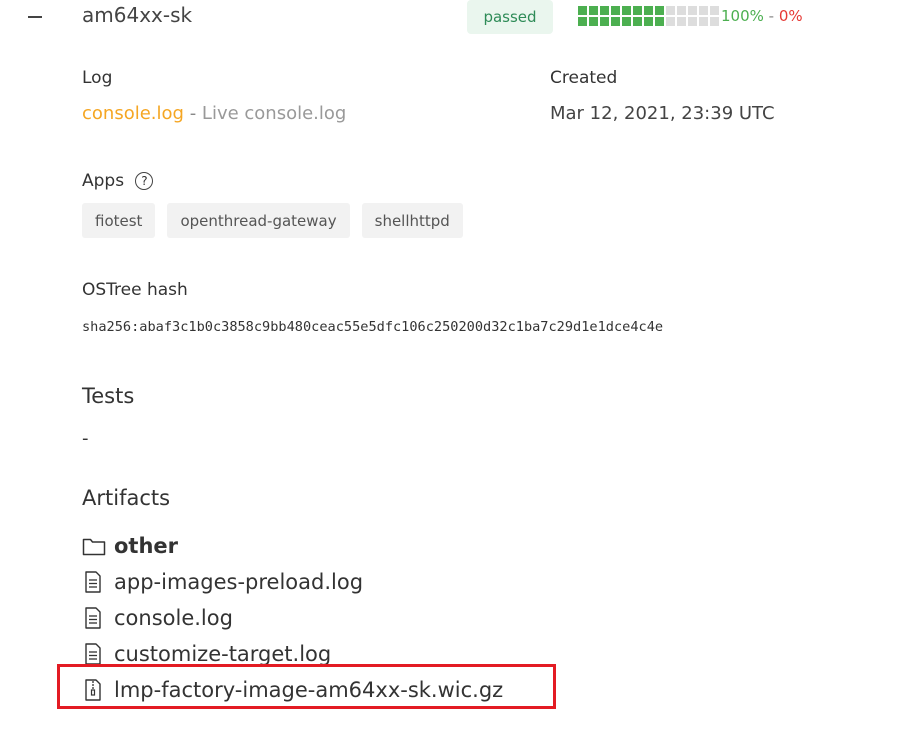  Describe the element at coordinates (274, 113) in the screenshot. I see `live-console-log: Live console.log` at that location.